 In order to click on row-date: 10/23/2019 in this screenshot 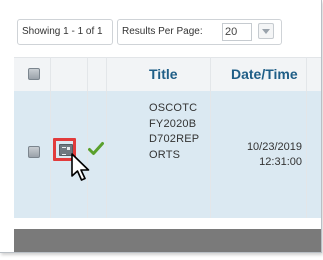, I will do `click(274, 147)`.